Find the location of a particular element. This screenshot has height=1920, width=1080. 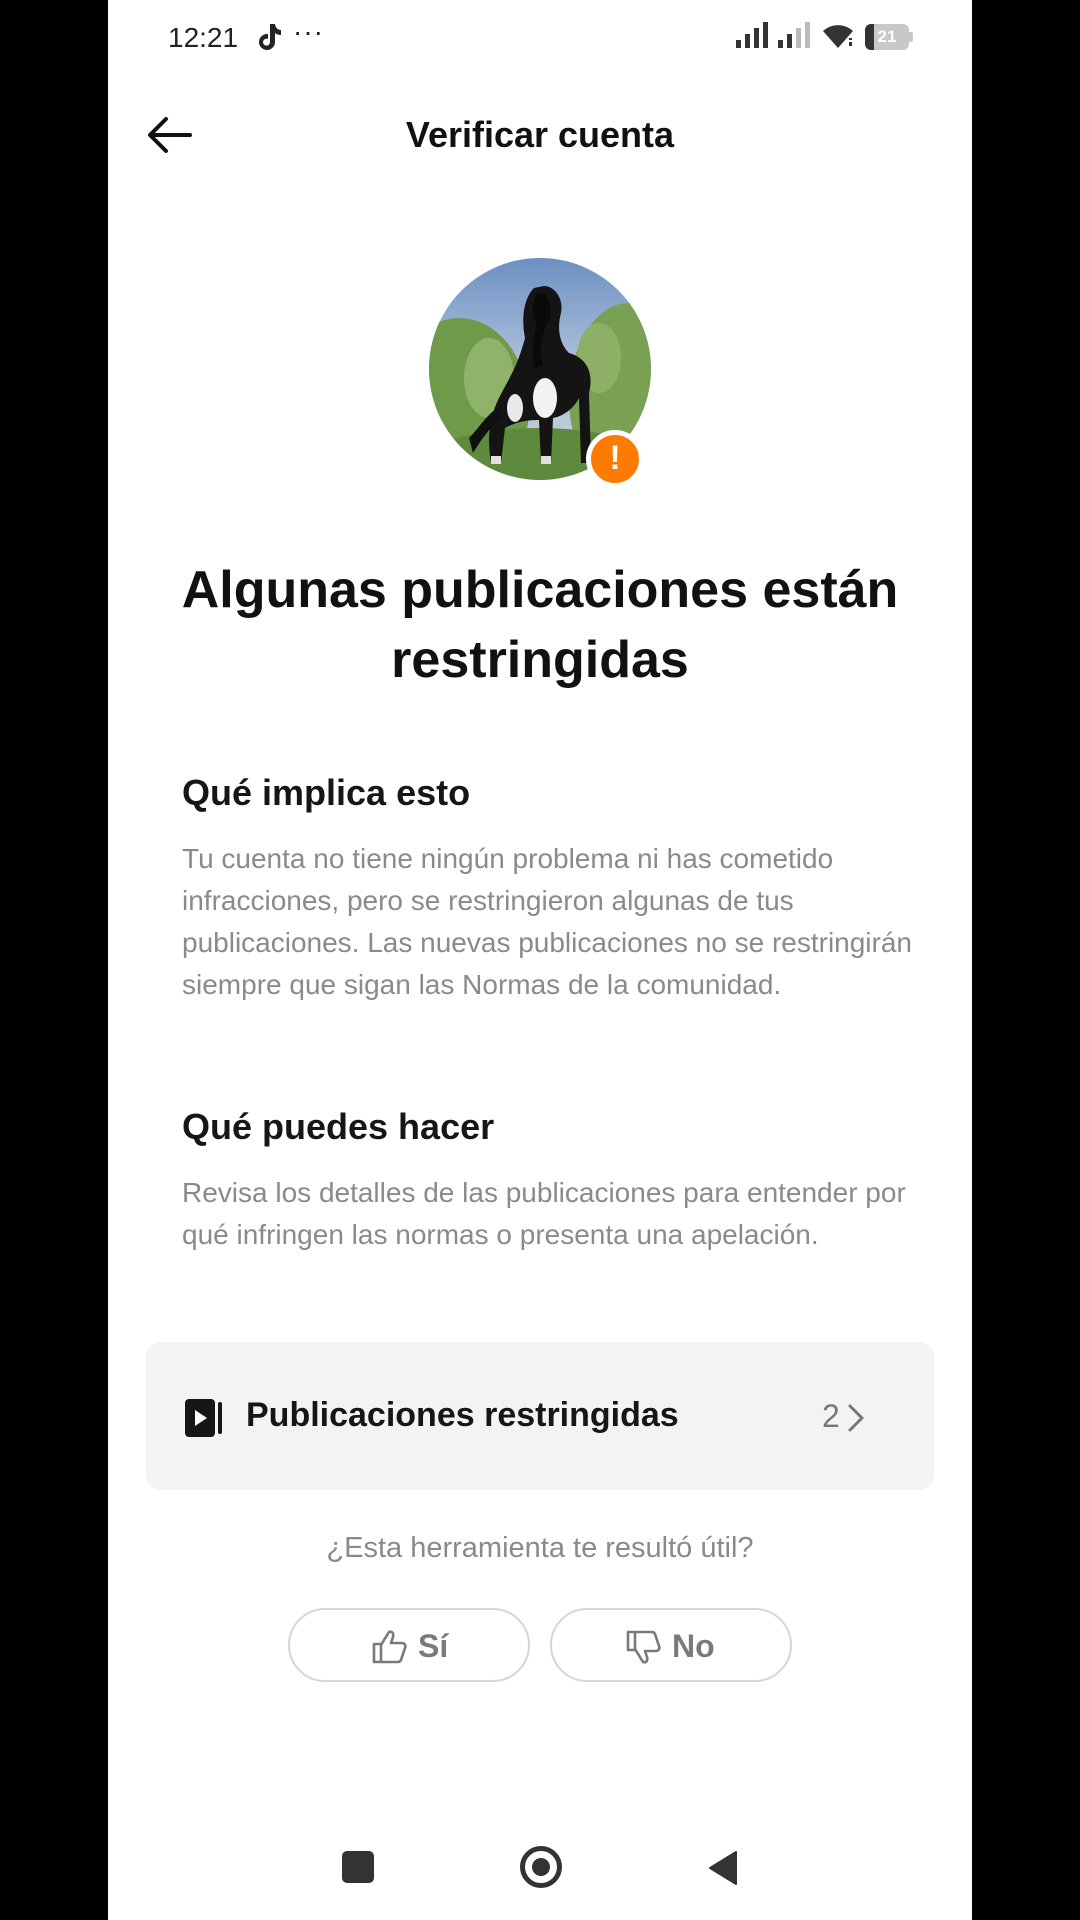

status-overflow: ··· is located at coordinates (308, 31).